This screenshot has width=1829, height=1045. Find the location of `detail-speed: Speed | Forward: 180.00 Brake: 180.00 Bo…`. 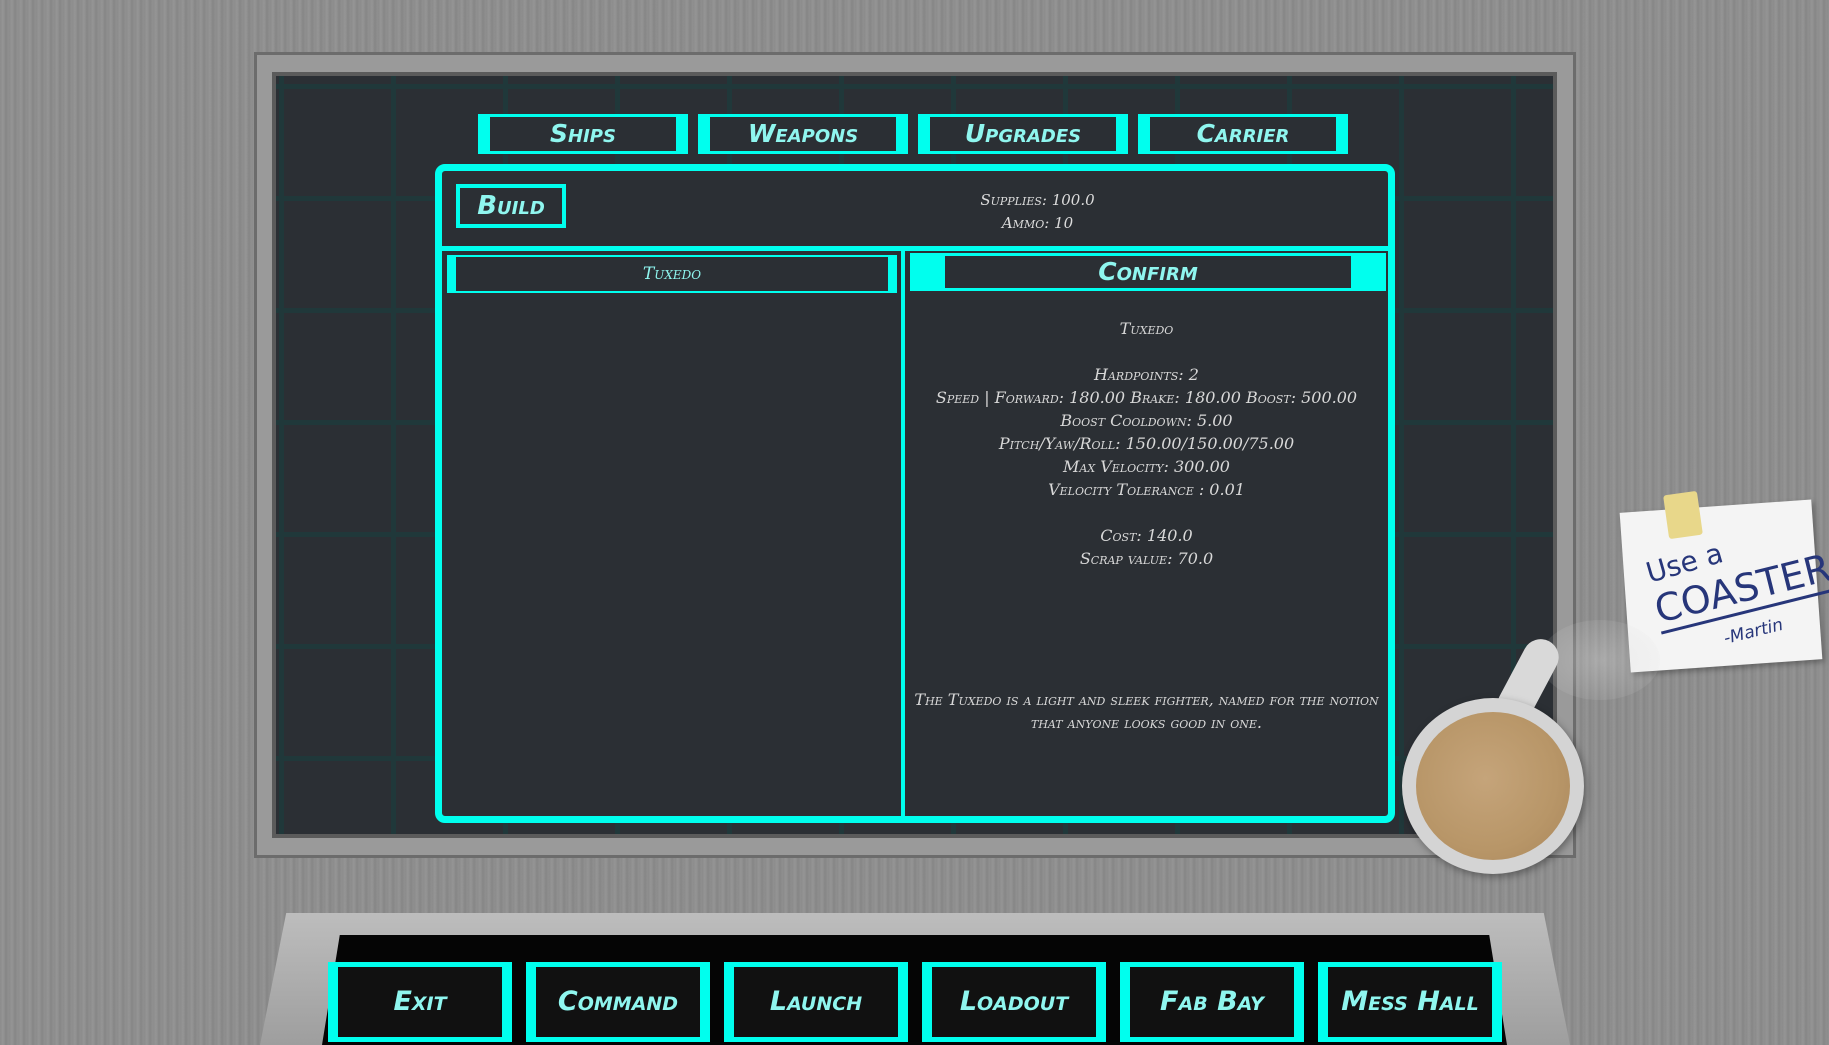

detail-speed: Speed | Forward: 180.00 Brake: 180.00 Bo… is located at coordinates (1146, 397).